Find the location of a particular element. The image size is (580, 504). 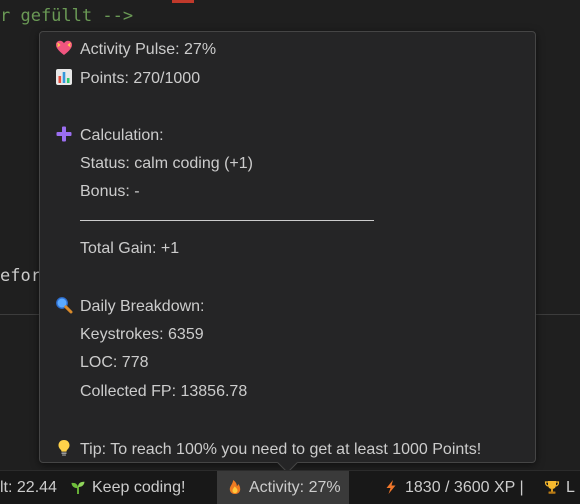

statusbar-activity-item: Activity: 27% is located at coordinates (283, 487).